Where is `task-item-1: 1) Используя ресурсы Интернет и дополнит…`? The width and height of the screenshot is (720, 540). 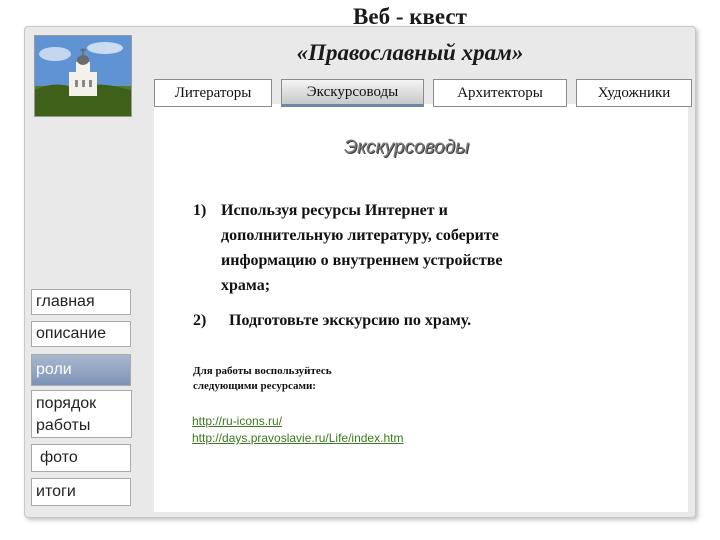 task-item-1: 1) Используя ресурсы Интернет и дополнит… is located at coordinates (403, 248).